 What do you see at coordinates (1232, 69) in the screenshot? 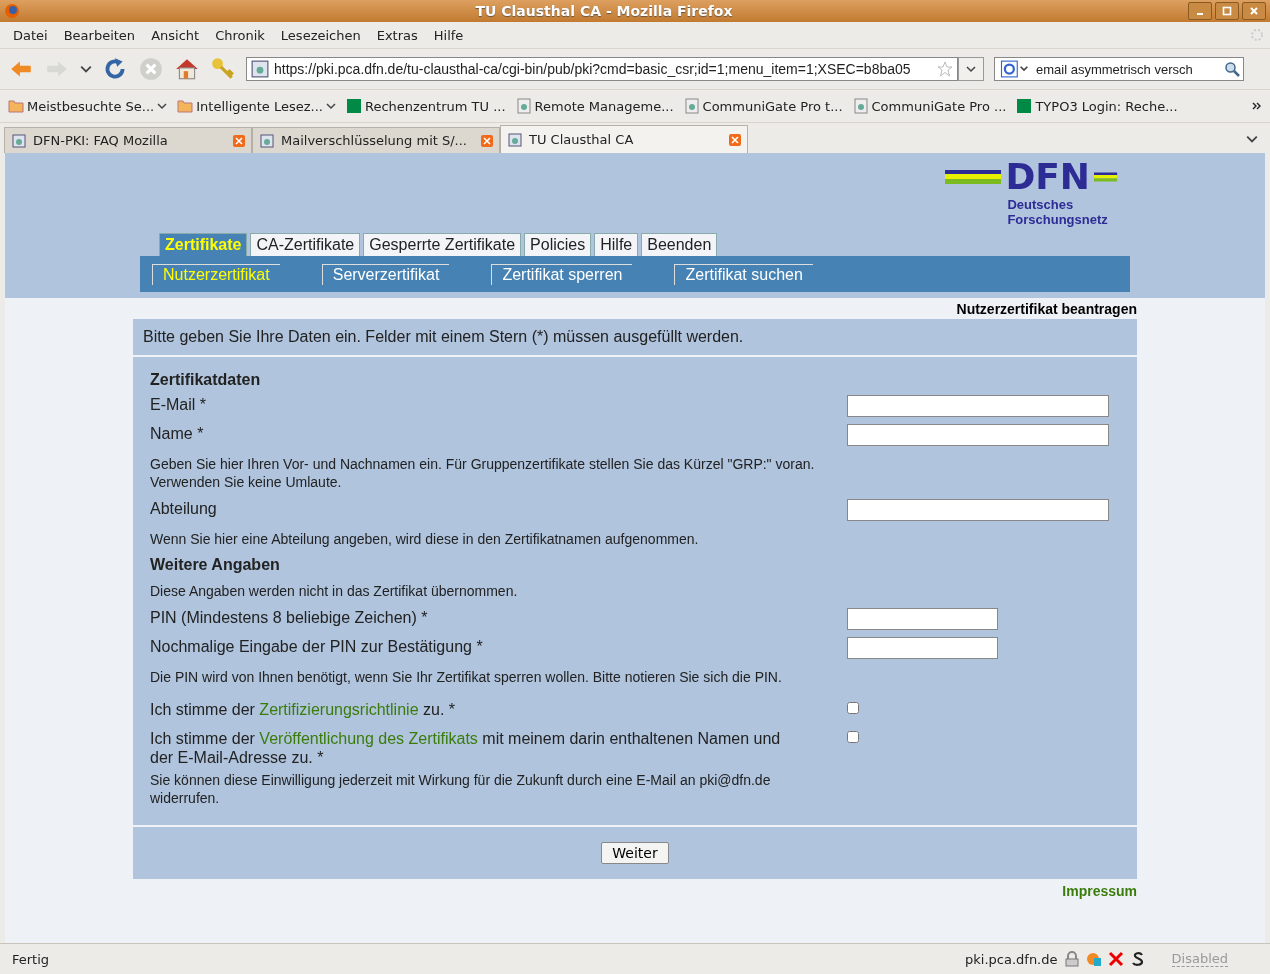
I see `search-icon` at bounding box center [1232, 69].